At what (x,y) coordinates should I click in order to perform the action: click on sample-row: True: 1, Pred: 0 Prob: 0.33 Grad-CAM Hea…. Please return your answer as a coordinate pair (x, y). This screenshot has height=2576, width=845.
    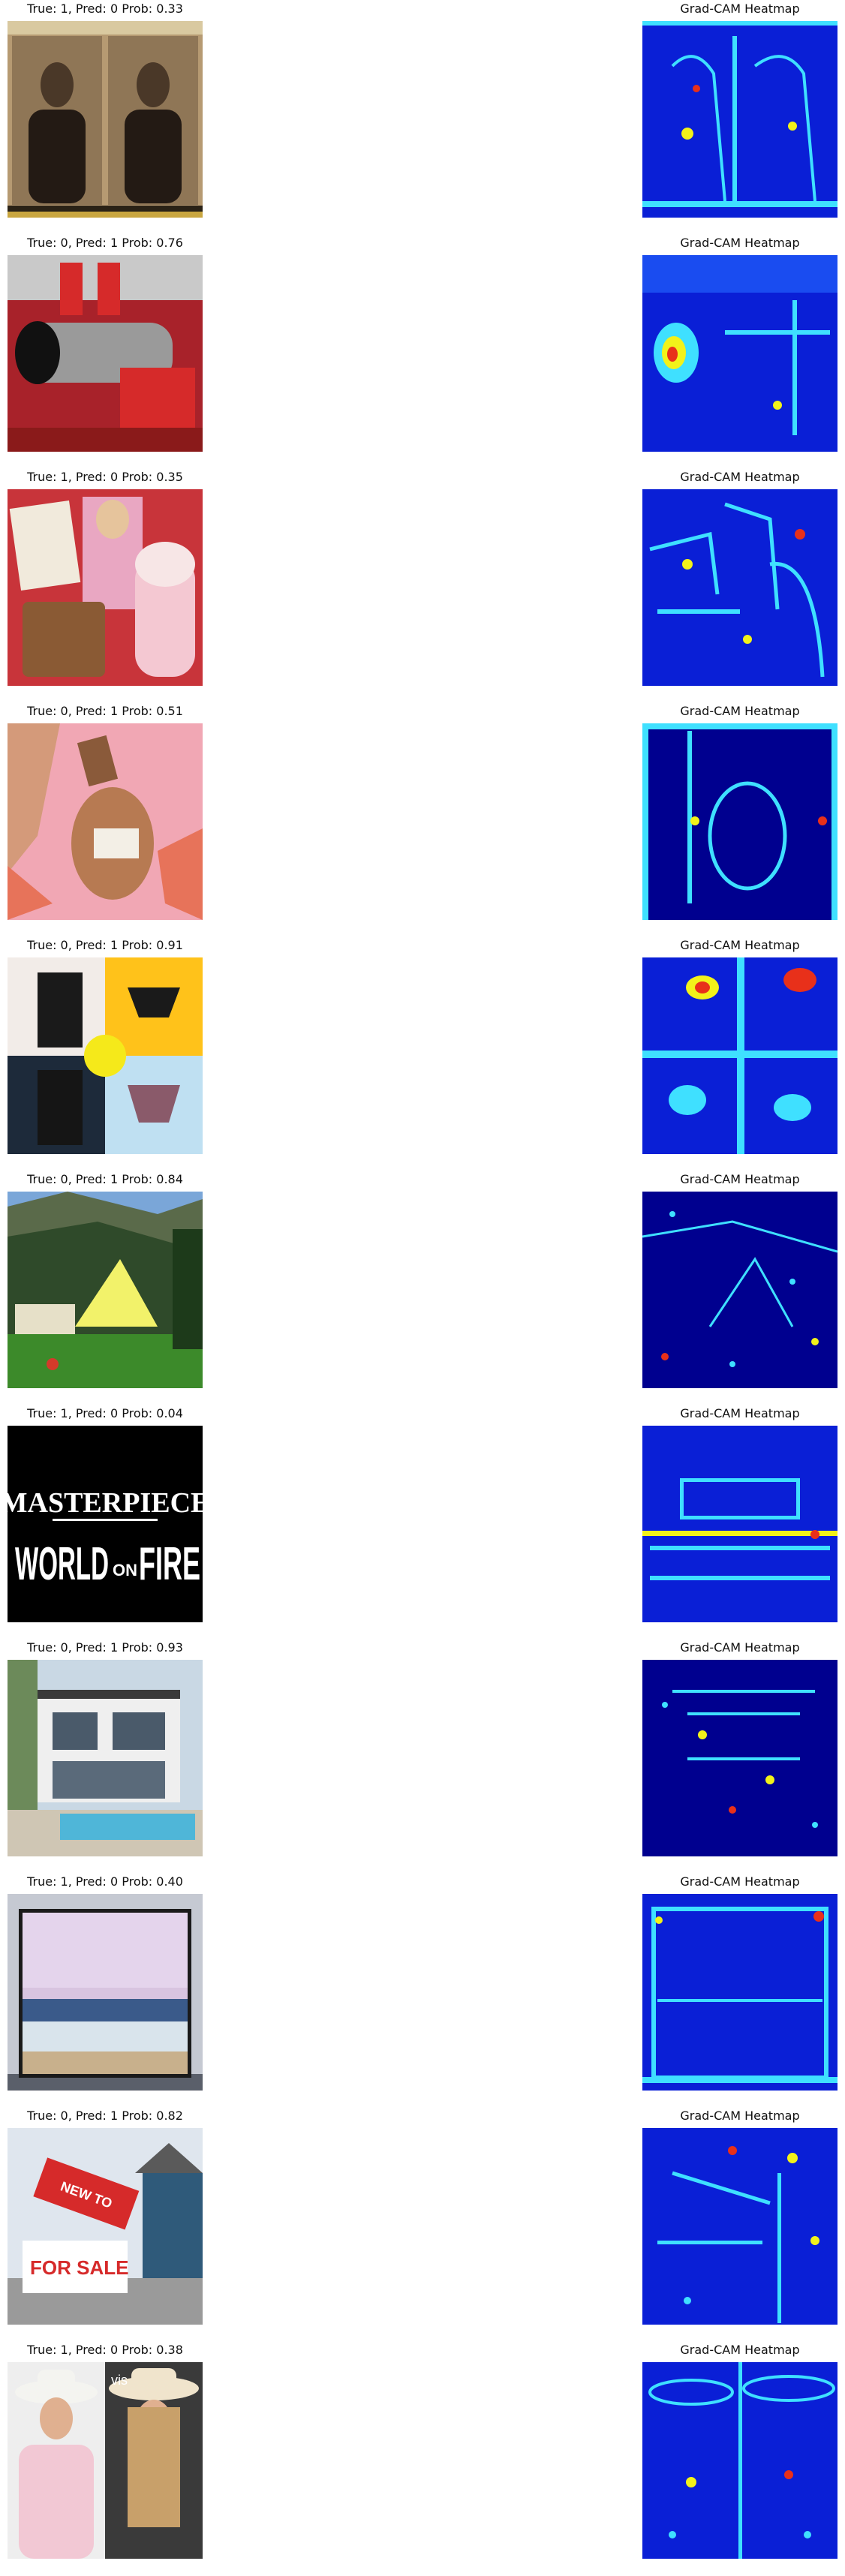
    Looking at the image, I should click on (422, 117).